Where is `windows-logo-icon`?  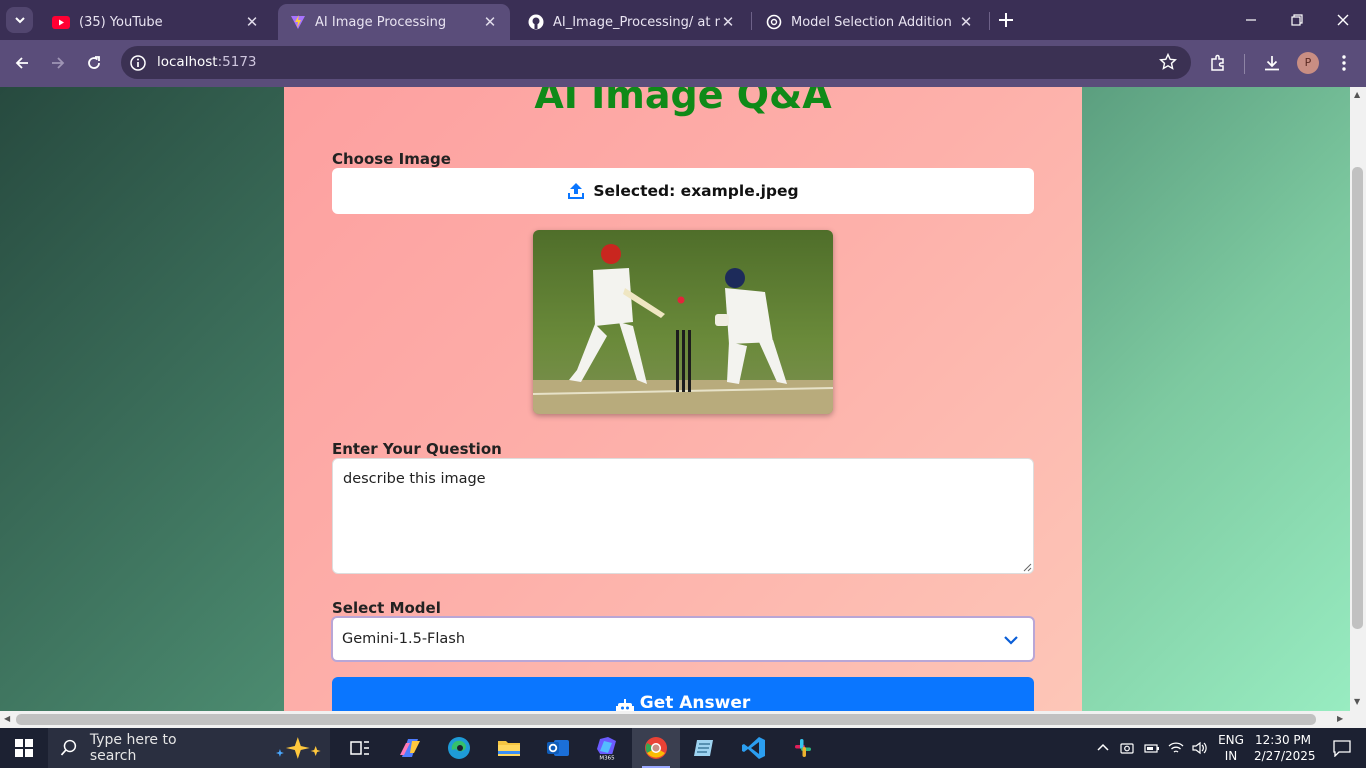
windows-logo-icon is located at coordinates (24, 748).